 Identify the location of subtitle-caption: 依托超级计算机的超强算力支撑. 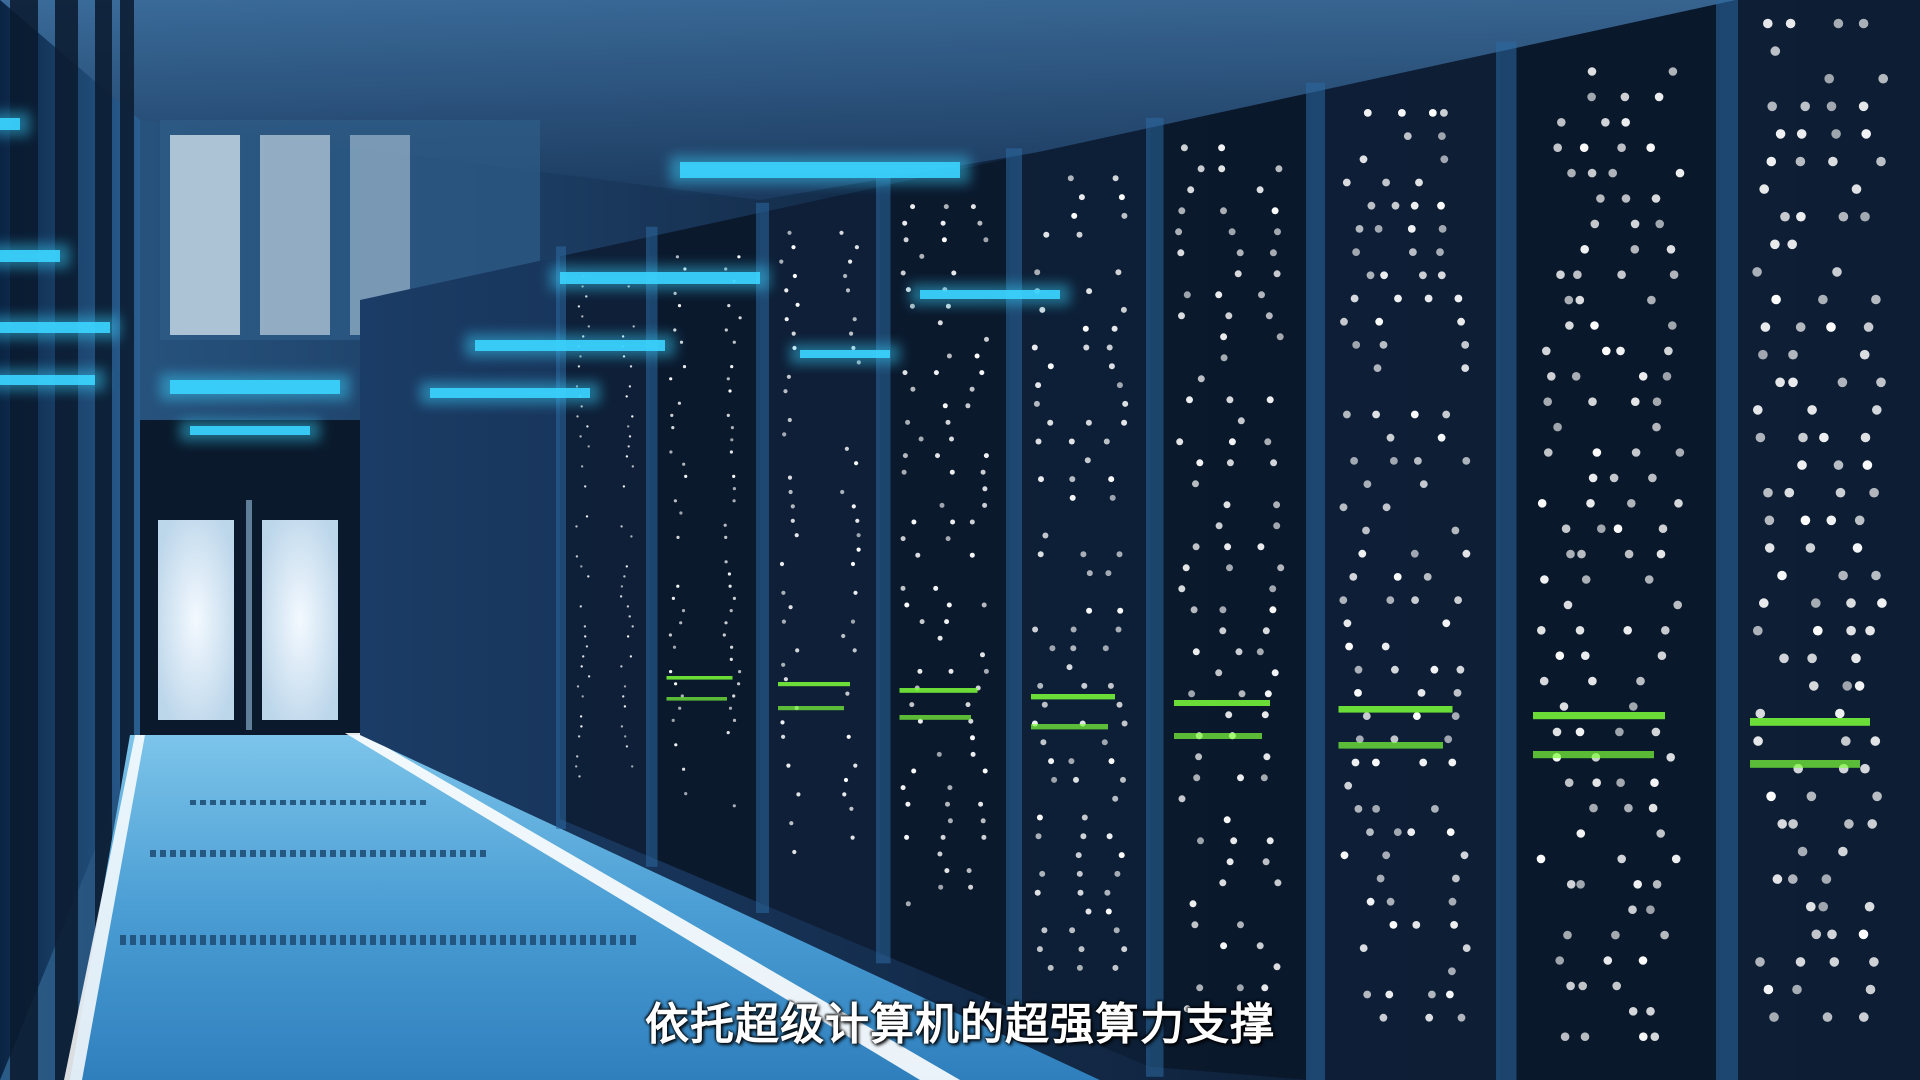
(960, 1024).